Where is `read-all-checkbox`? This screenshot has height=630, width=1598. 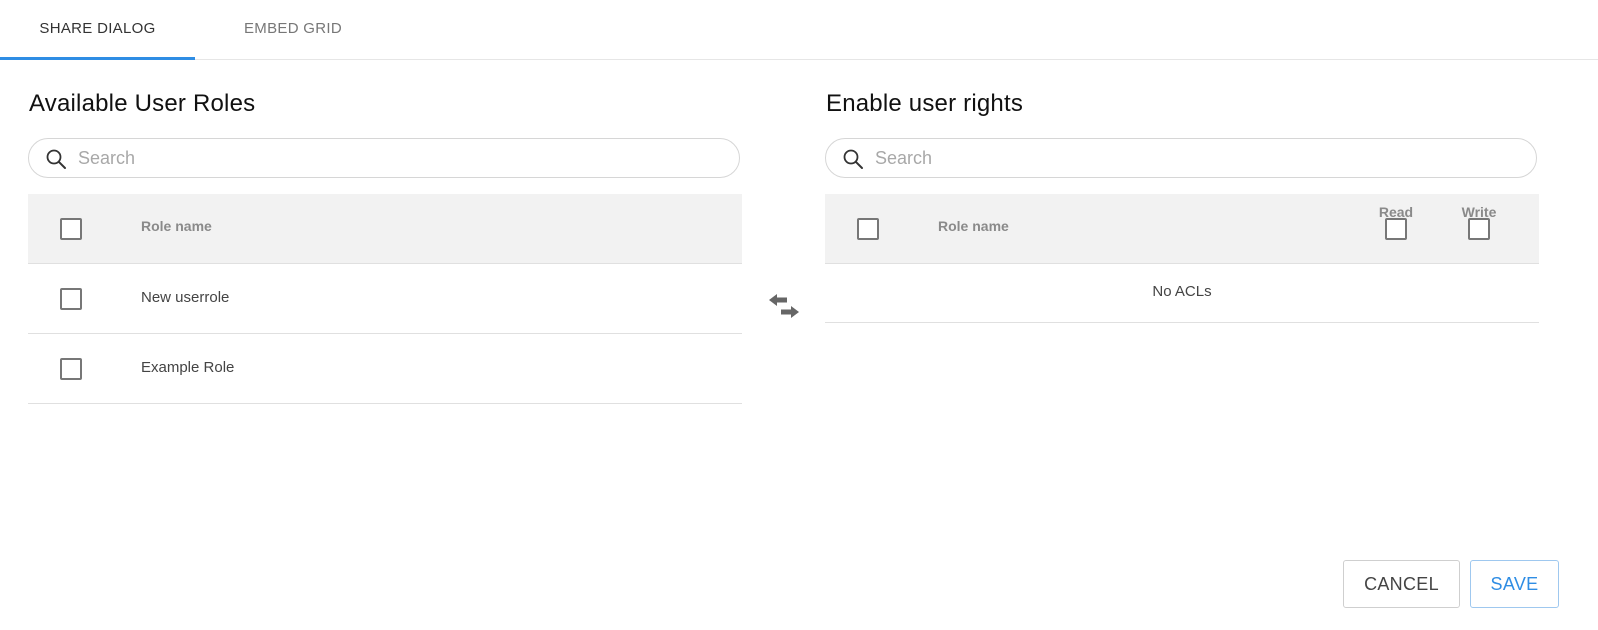
read-all-checkbox is located at coordinates (1396, 229).